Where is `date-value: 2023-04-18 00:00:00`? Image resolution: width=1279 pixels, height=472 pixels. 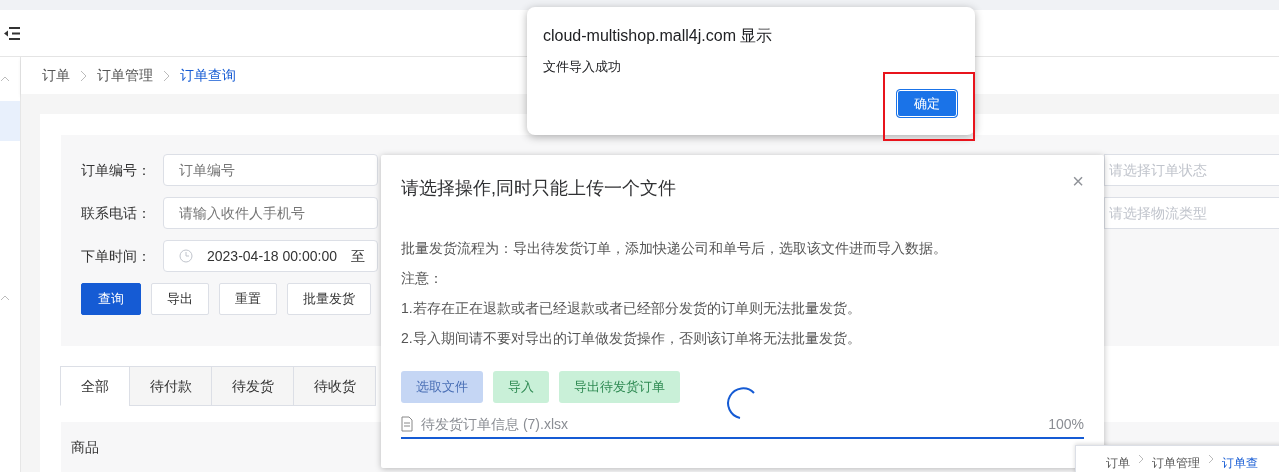
date-value: 2023-04-18 00:00:00 is located at coordinates (272, 256).